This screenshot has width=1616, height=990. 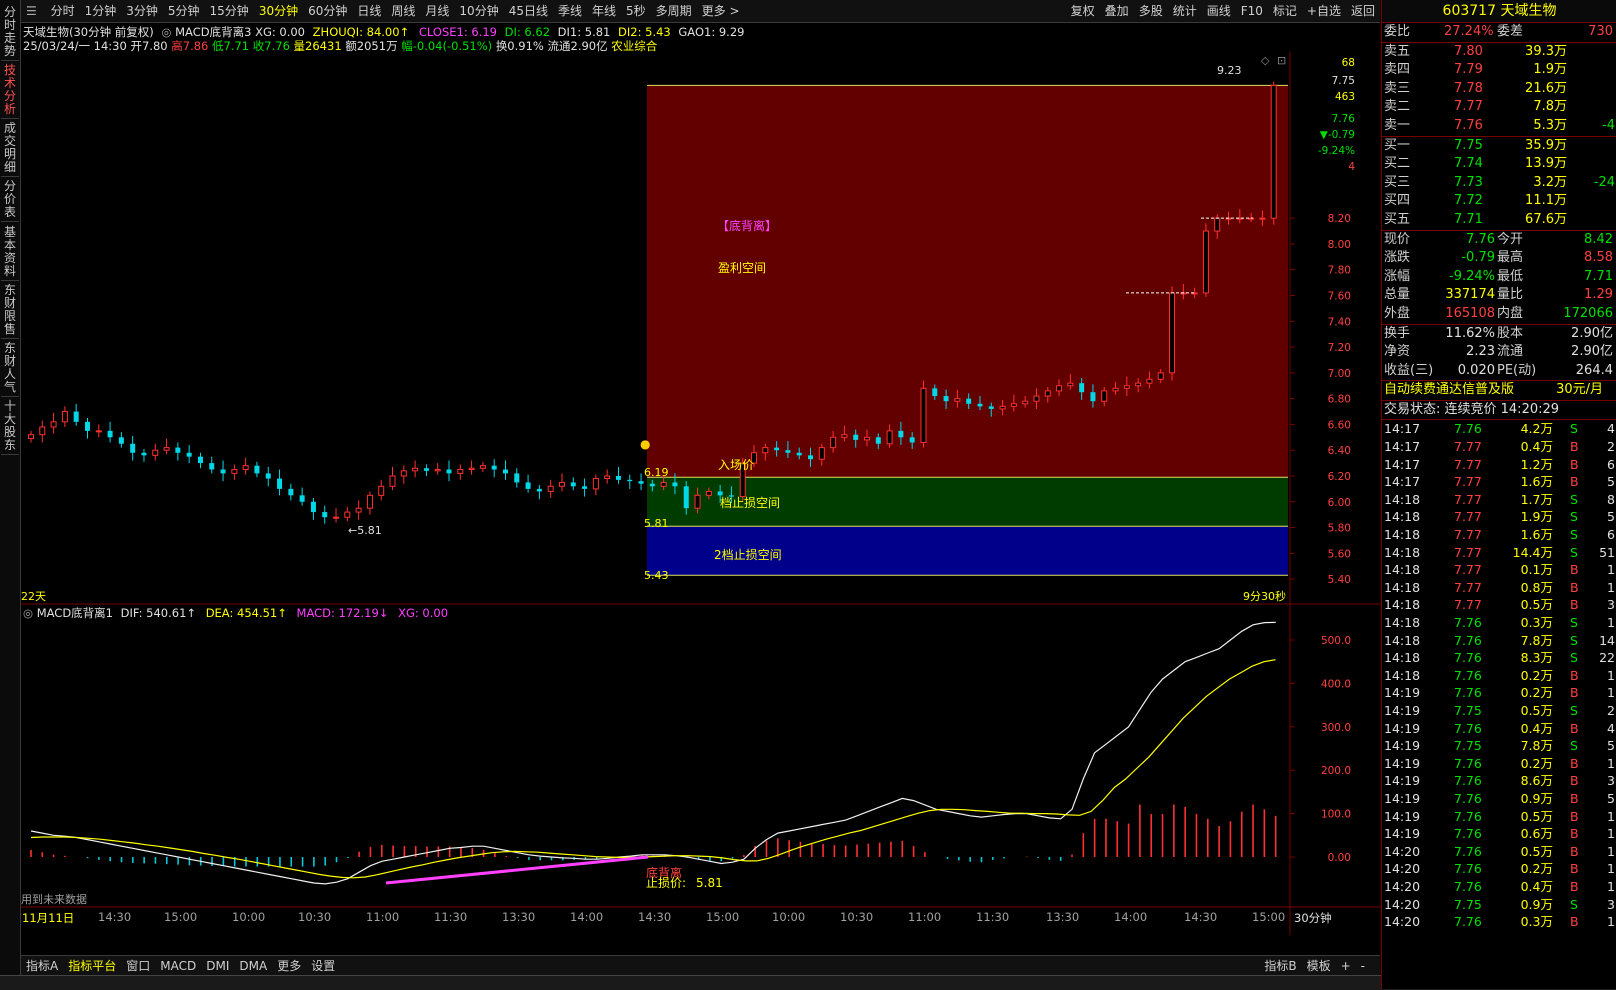 I want to click on left-tab-7: 十大股东, so click(x=10, y=426).